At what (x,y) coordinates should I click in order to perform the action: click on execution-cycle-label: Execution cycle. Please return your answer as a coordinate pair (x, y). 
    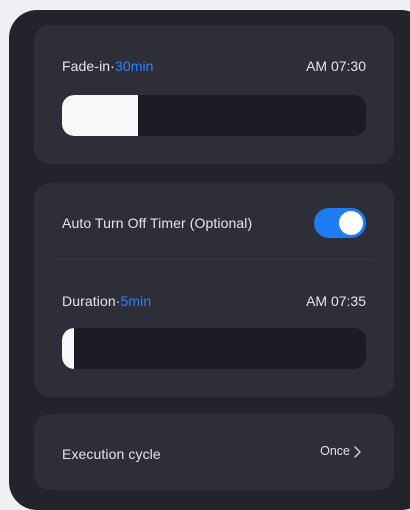
    Looking at the image, I should click on (111, 454).